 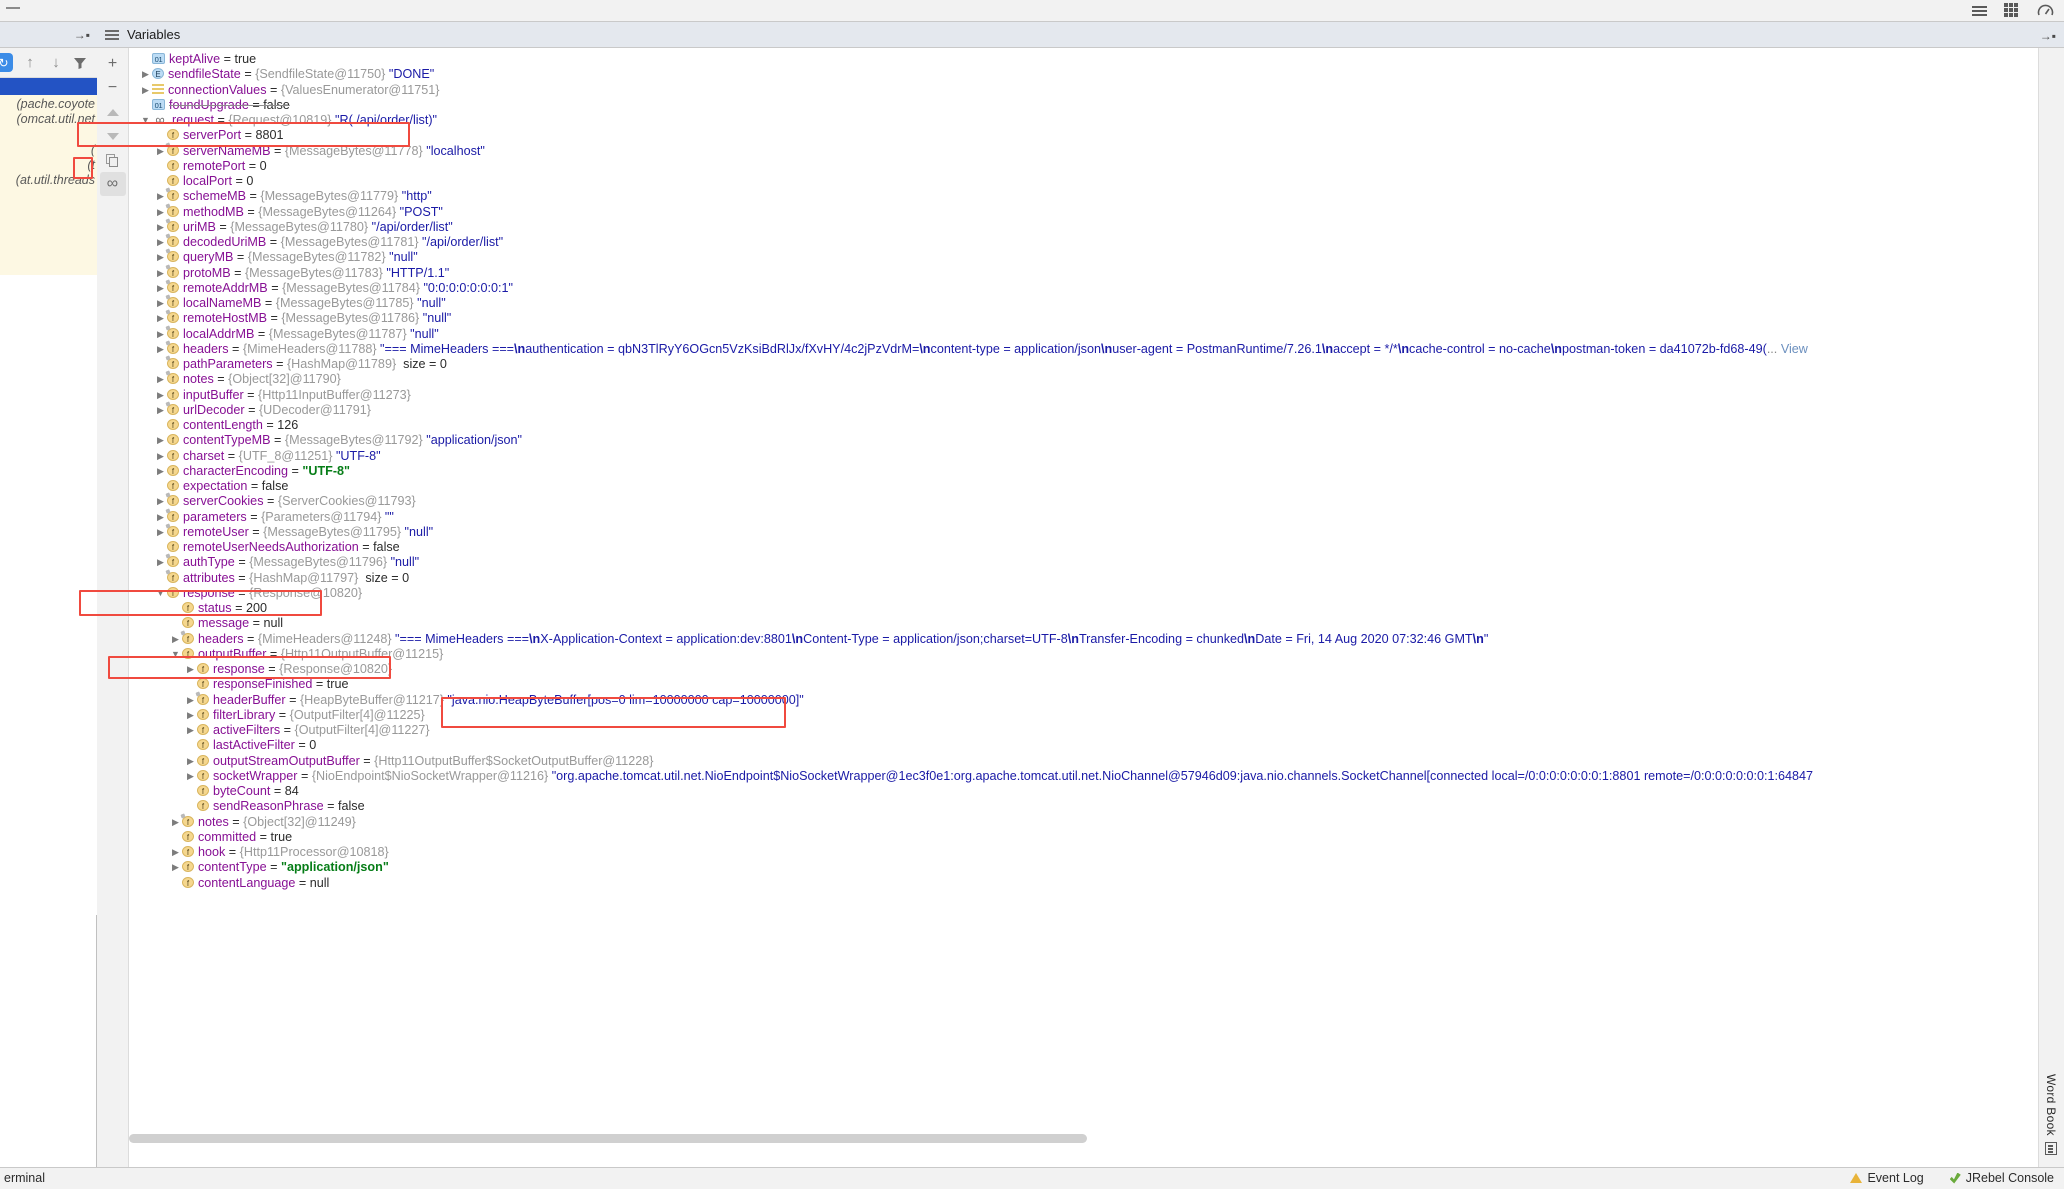 I want to click on variable-row: ▶ f contentType = "application/json", so click(x=1096, y=867).